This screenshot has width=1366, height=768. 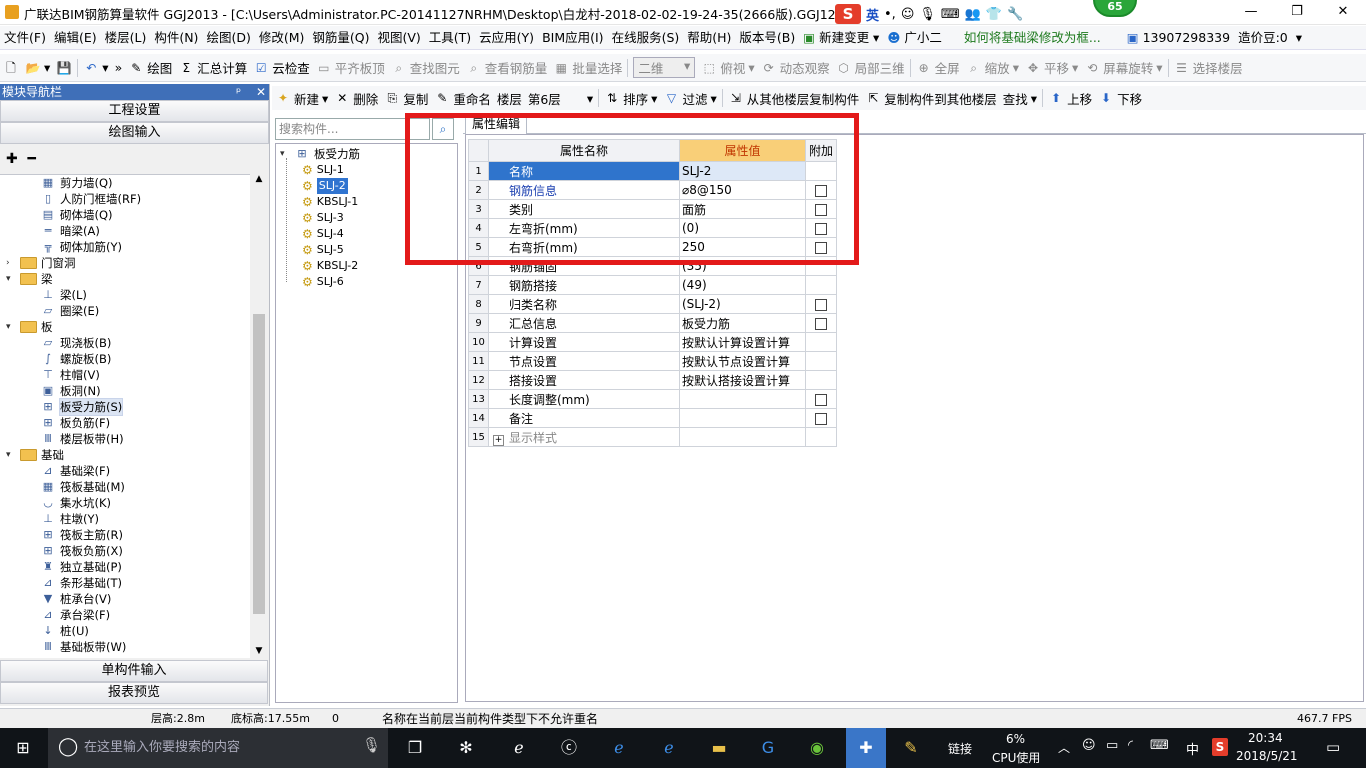 What do you see at coordinates (938, 68) in the screenshot?
I see `fullscreen-button: ⊕ 全屏` at bounding box center [938, 68].